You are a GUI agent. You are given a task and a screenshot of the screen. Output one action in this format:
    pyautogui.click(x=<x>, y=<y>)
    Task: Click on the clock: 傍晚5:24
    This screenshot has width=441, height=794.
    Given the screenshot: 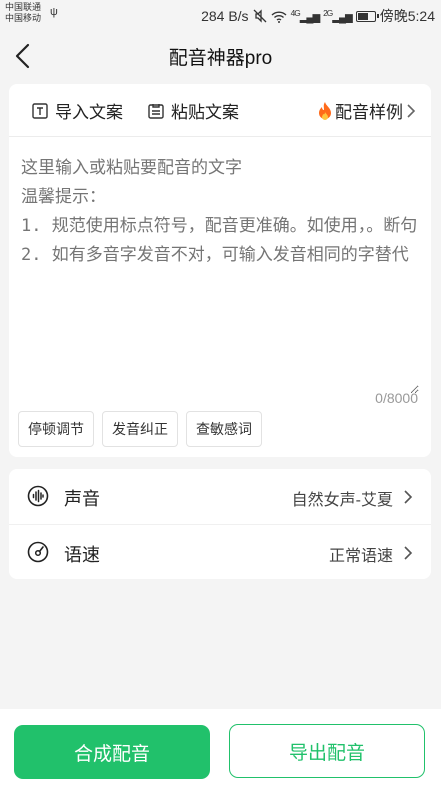 What is the action you would take?
    pyautogui.click(x=407, y=16)
    